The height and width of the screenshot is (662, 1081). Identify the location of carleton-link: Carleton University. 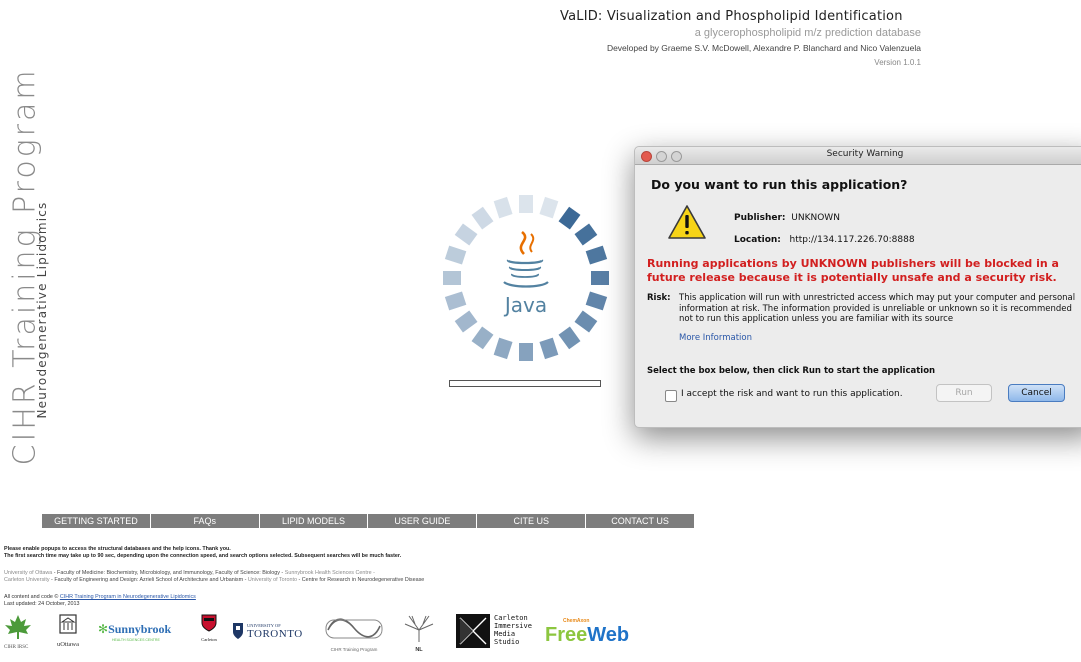
(27, 580).